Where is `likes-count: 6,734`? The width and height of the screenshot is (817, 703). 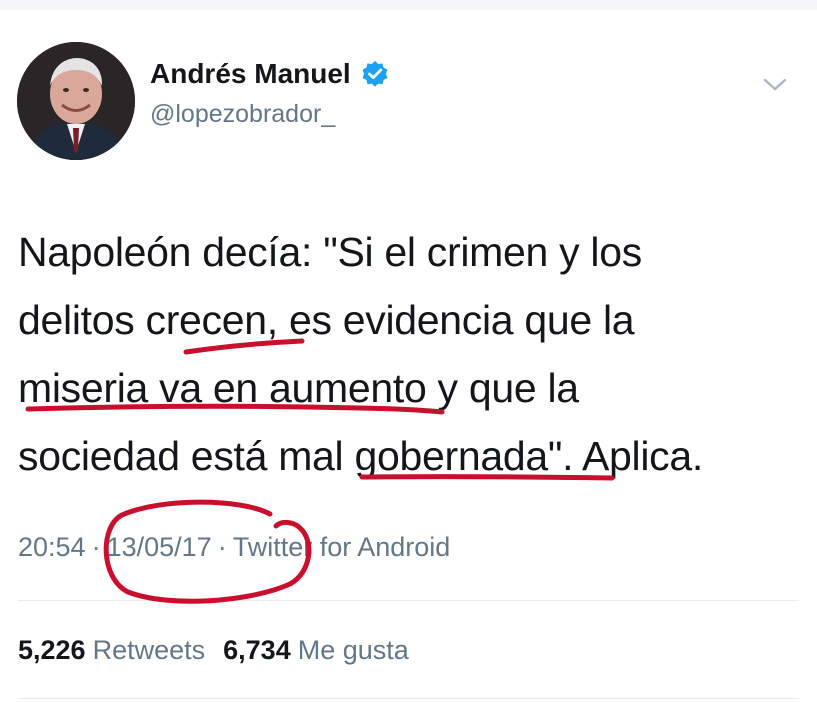
likes-count: 6,734 is located at coordinates (257, 650).